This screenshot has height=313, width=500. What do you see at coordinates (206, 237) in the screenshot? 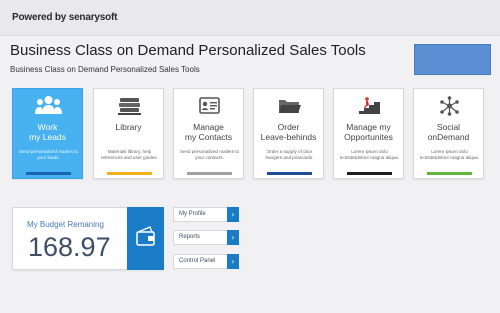
I see `reports-link: Reports ›` at bounding box center [206, 237].